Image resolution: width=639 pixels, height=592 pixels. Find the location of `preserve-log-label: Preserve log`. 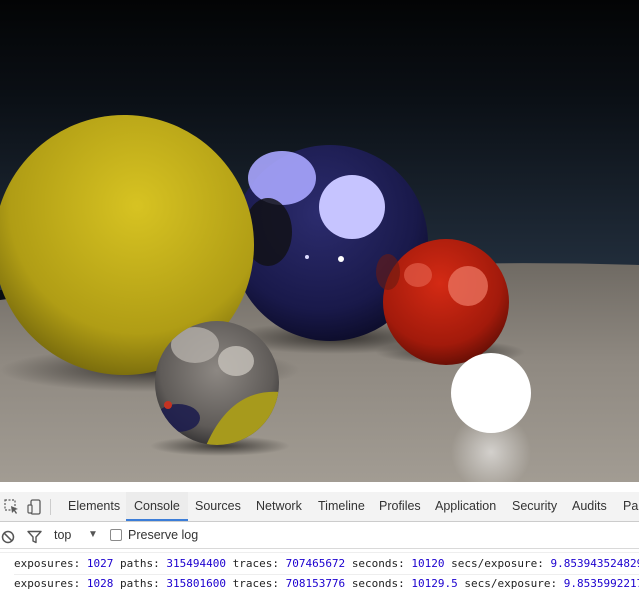

preserve-log-label: Preserve log is located at coordinates (163, 535).